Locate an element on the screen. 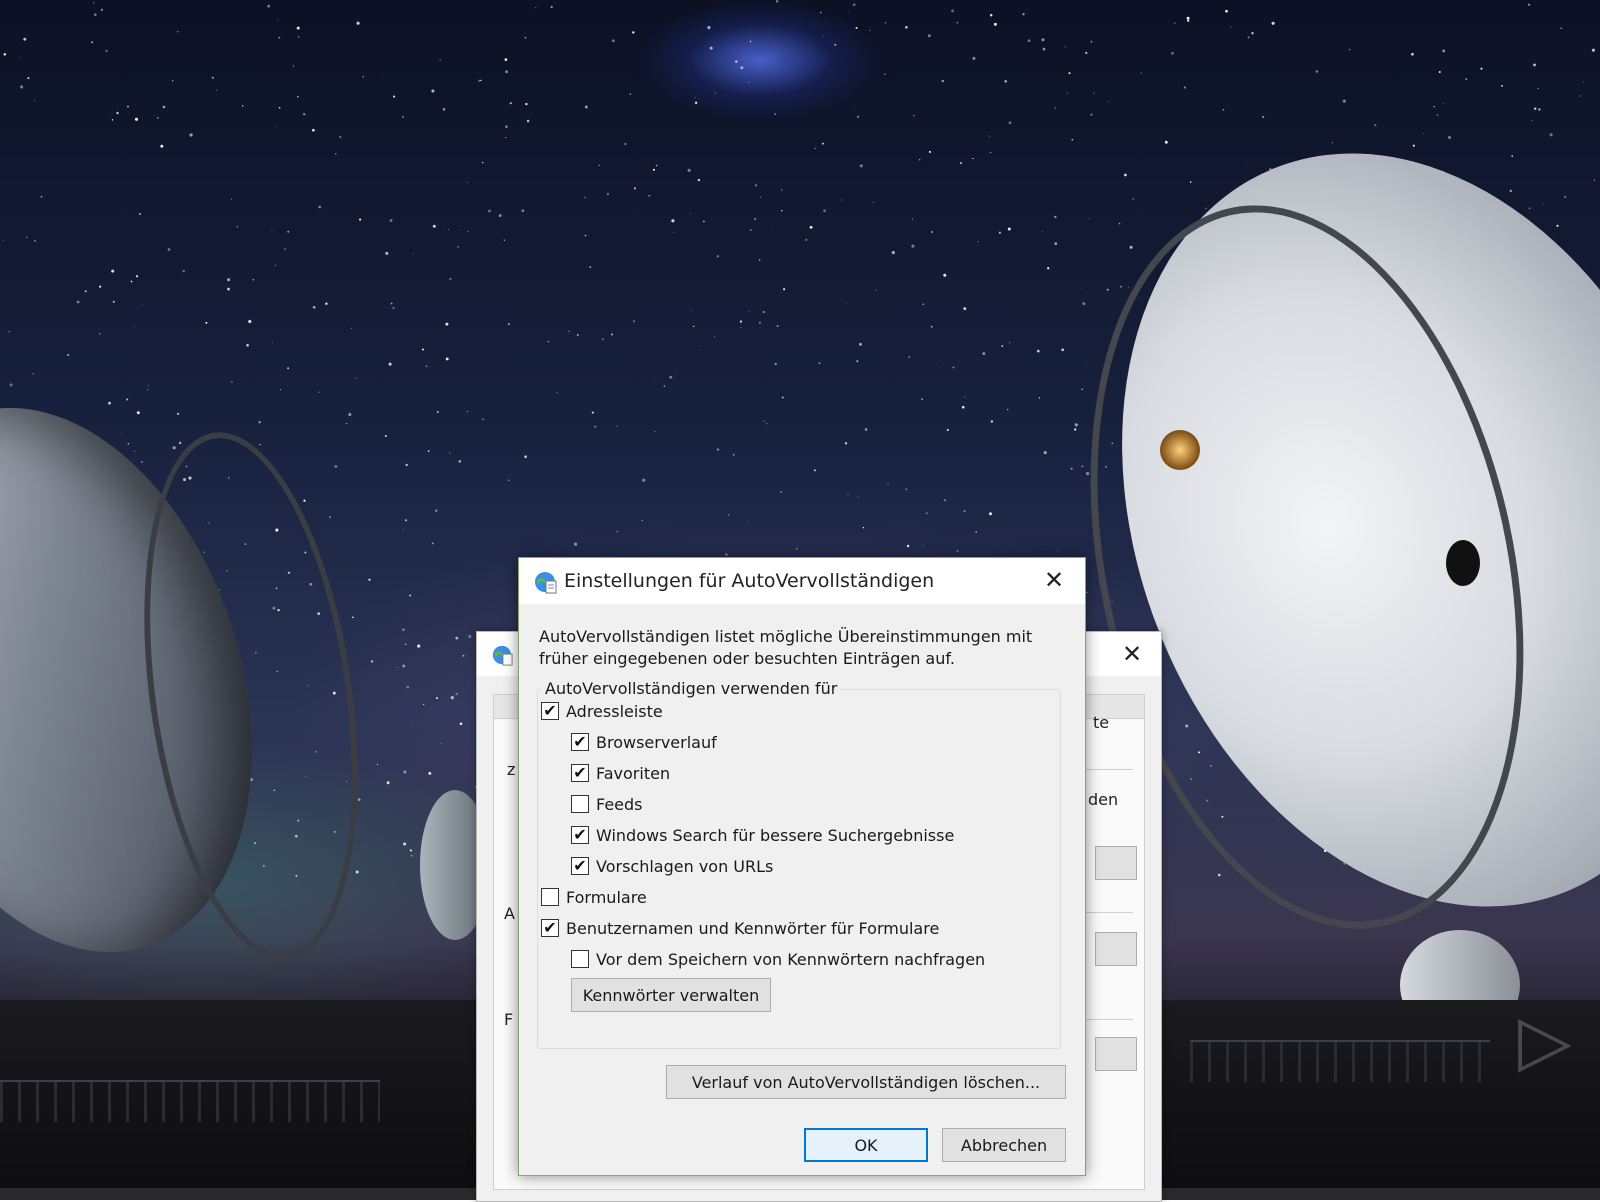  checkbox-label: Formulare is located at coordinates (606, 897).